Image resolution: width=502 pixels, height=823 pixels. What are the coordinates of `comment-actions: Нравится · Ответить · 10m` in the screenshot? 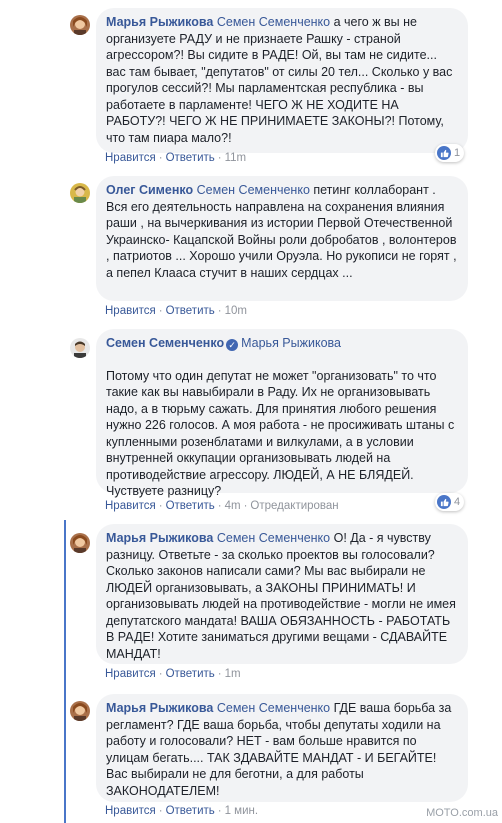 It's located at (176, 311).